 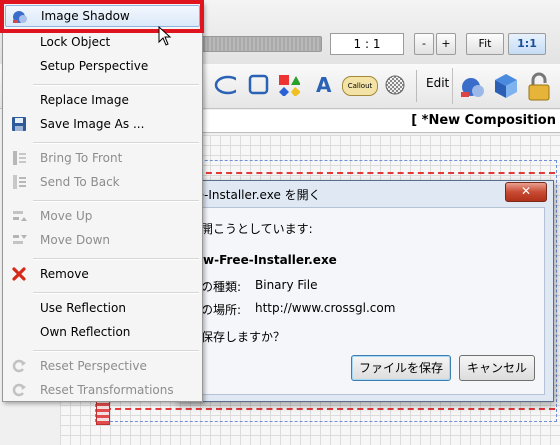 I want to click on image-shadow-icon, so click(x=20, y=17).